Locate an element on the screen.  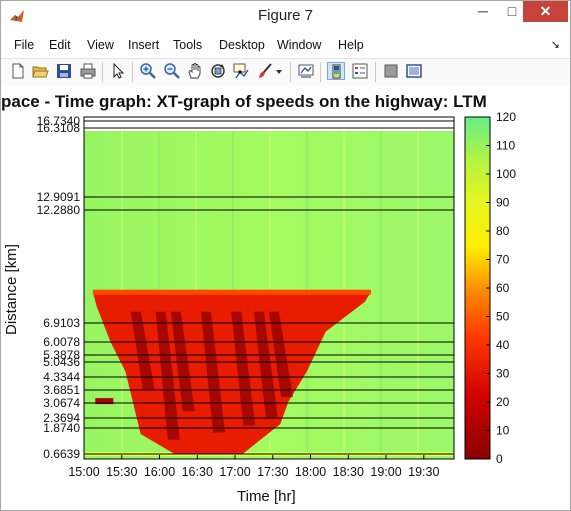
colorbar-tick-label: 20 is located at coordinates (503, 402).